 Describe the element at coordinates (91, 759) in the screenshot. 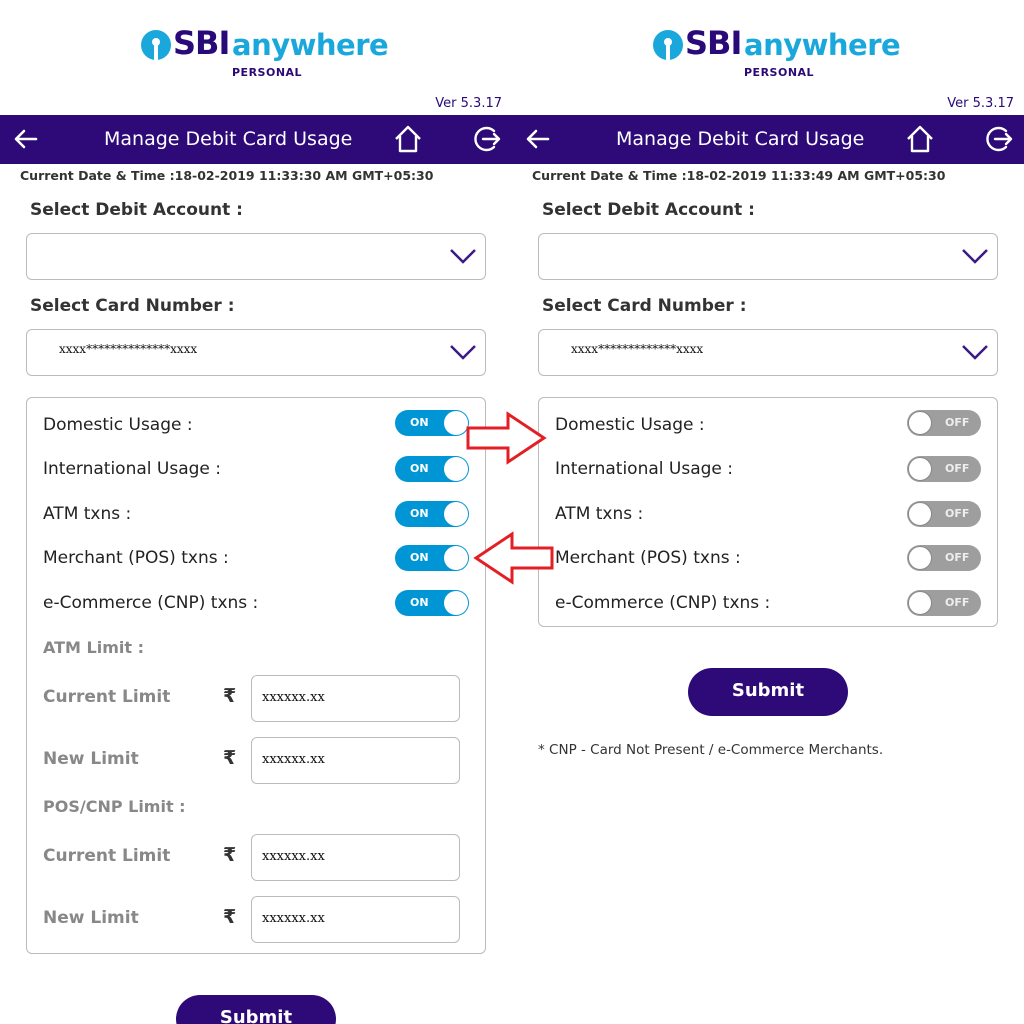

I see `atm-new-limit-label: New Limit` at that location.